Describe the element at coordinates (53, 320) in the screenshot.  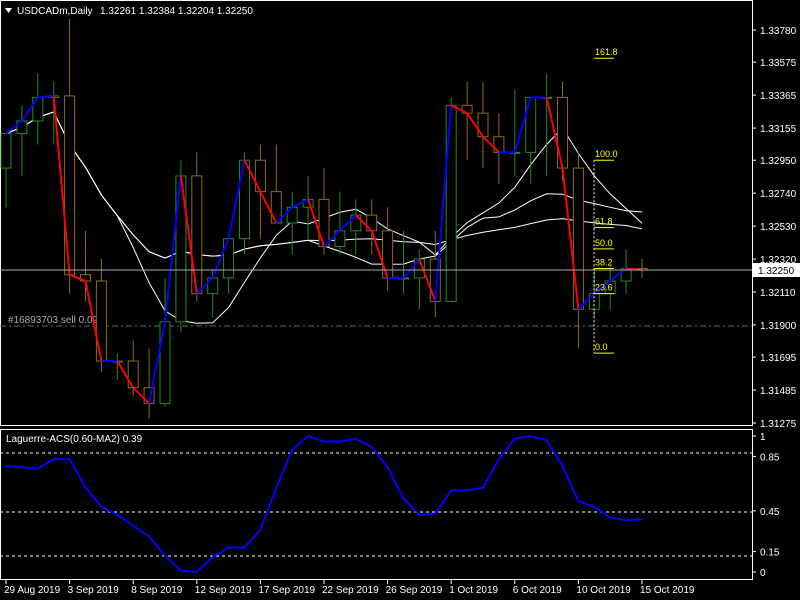
I see `order-label: #16893703 sell 0.02` at that location.